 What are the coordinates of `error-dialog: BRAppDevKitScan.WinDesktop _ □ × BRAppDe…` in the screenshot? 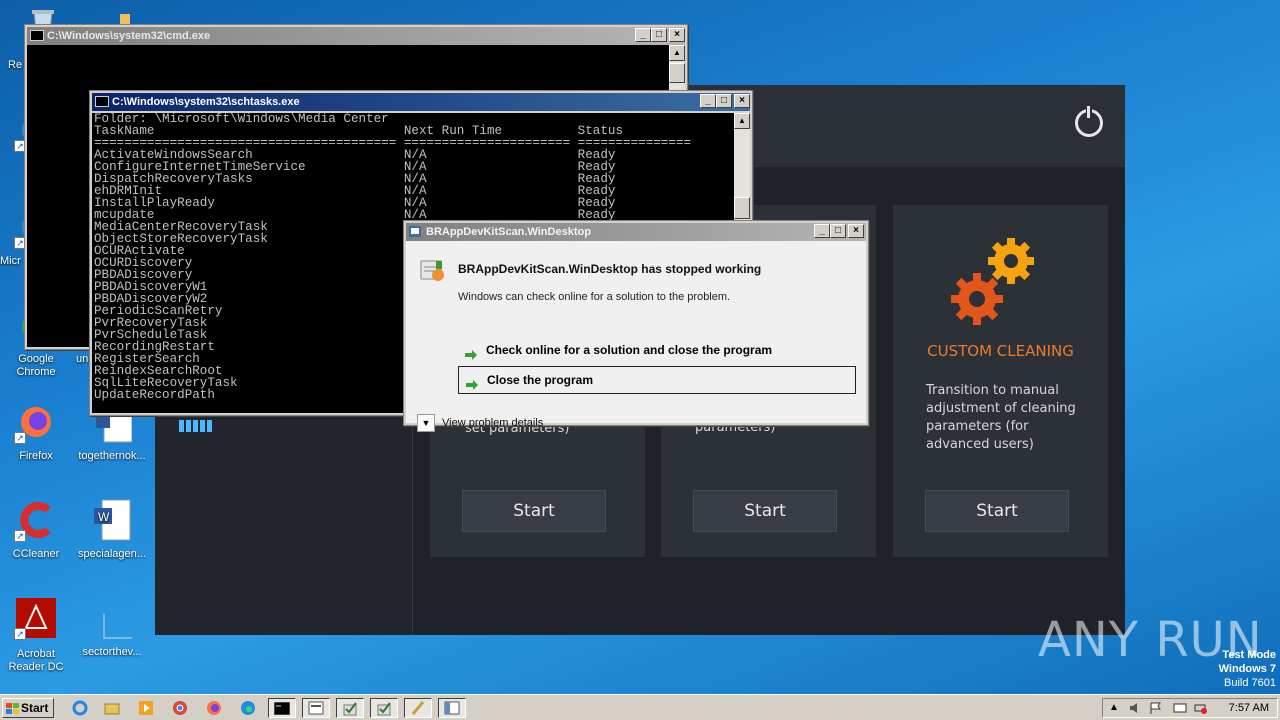 It's located at (636, 326).